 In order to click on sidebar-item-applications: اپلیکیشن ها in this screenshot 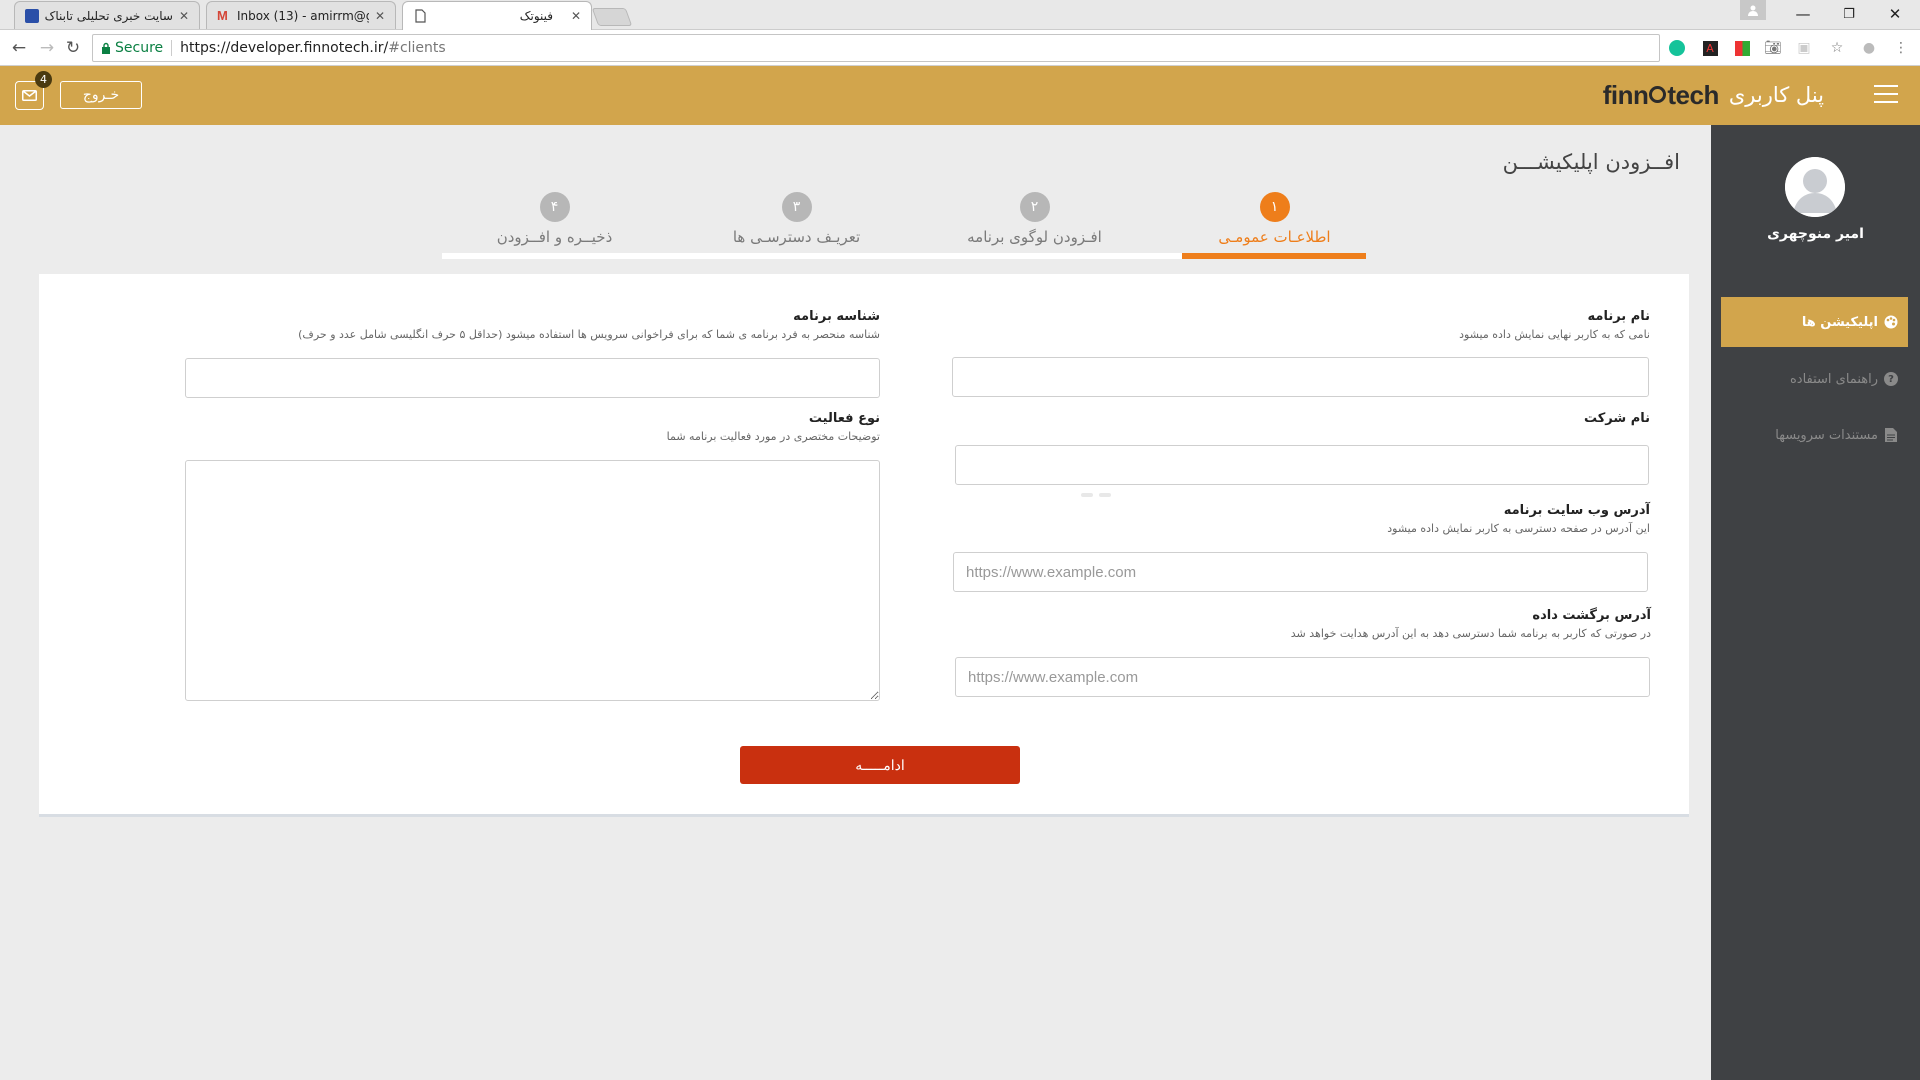, I will do `click(1814, 322)`.